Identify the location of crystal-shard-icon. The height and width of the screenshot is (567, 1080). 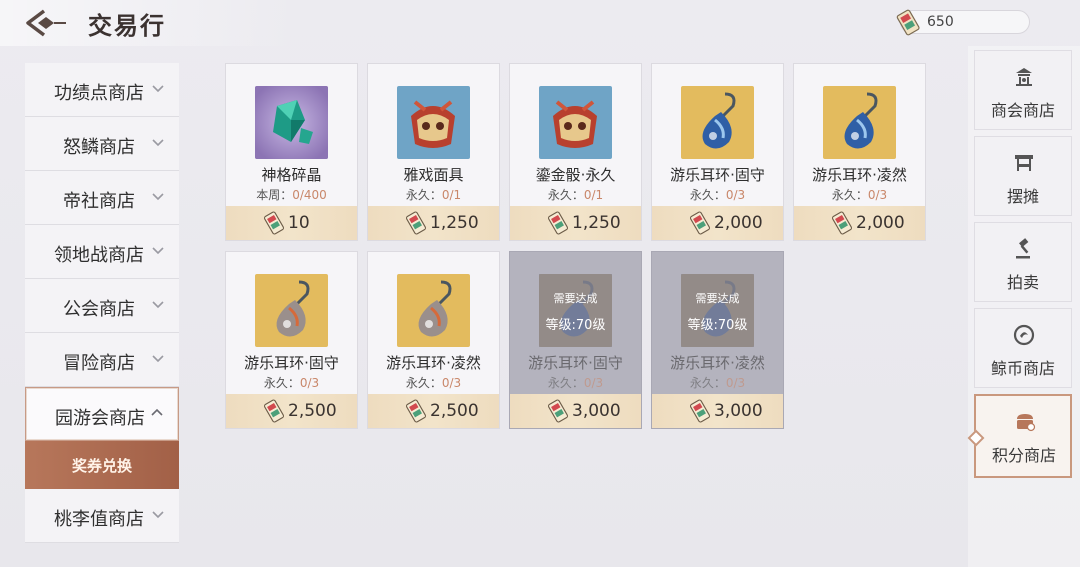
(291, 122).